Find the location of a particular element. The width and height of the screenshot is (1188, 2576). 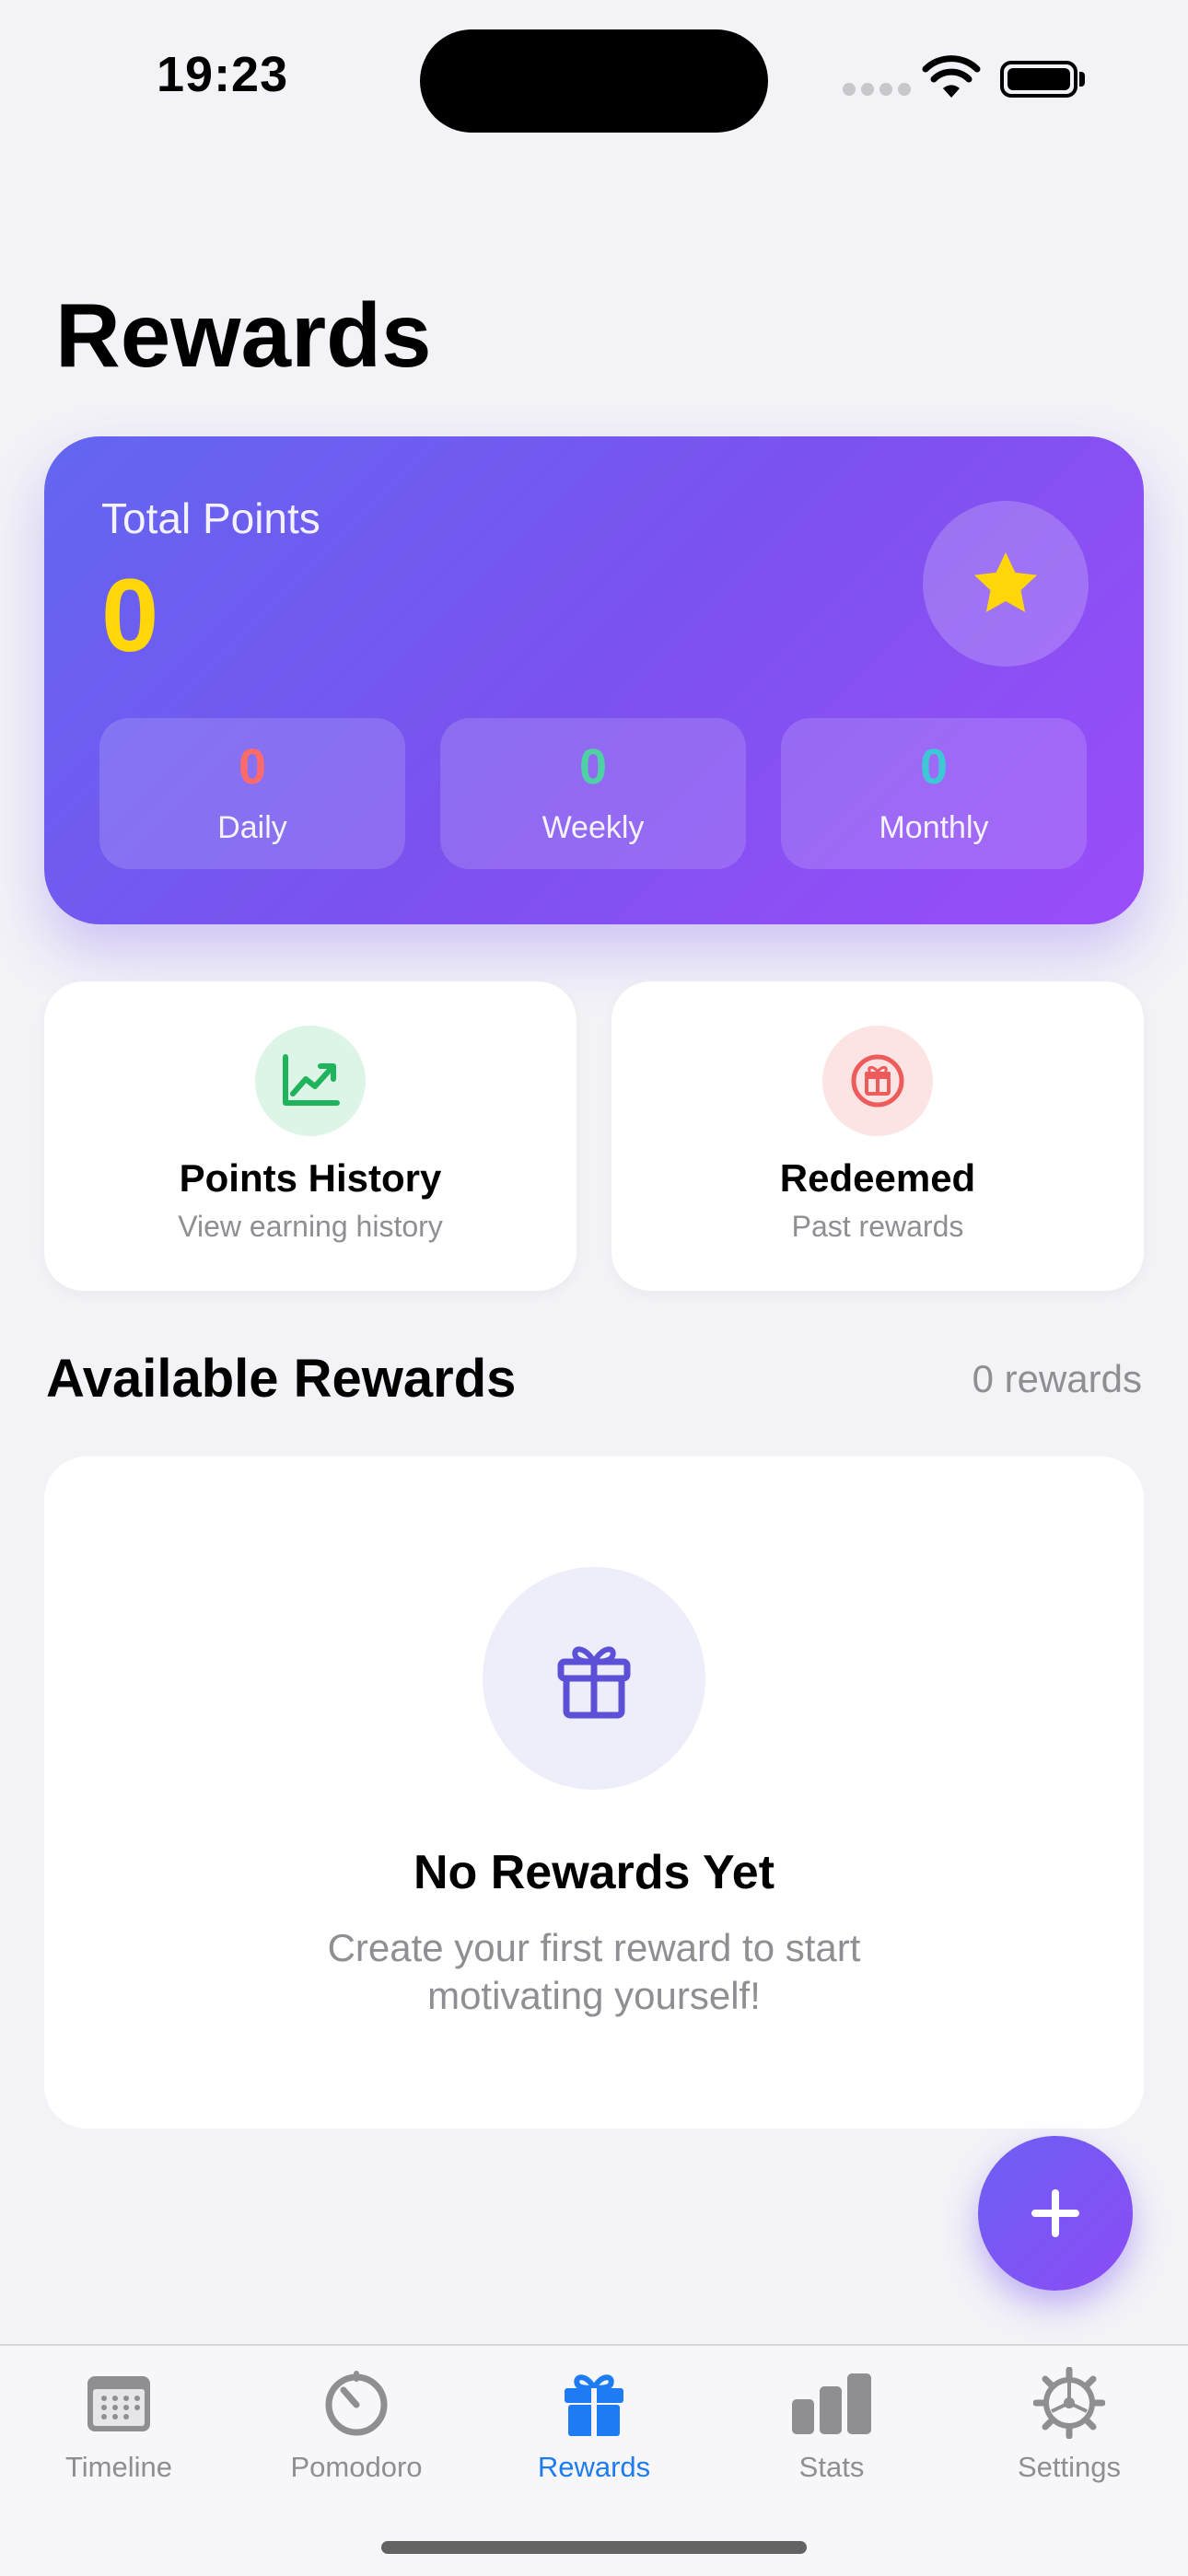

status-time: 19:23 is located at coordinates (223, 74).